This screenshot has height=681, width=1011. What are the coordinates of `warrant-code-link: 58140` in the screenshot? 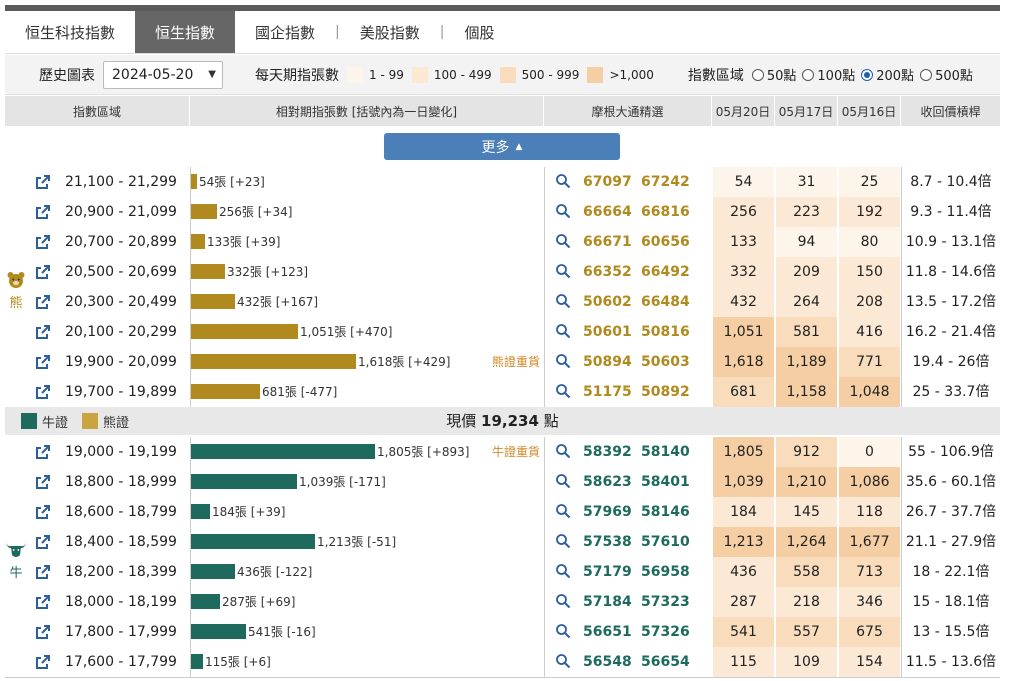 It's located at (665, 452).